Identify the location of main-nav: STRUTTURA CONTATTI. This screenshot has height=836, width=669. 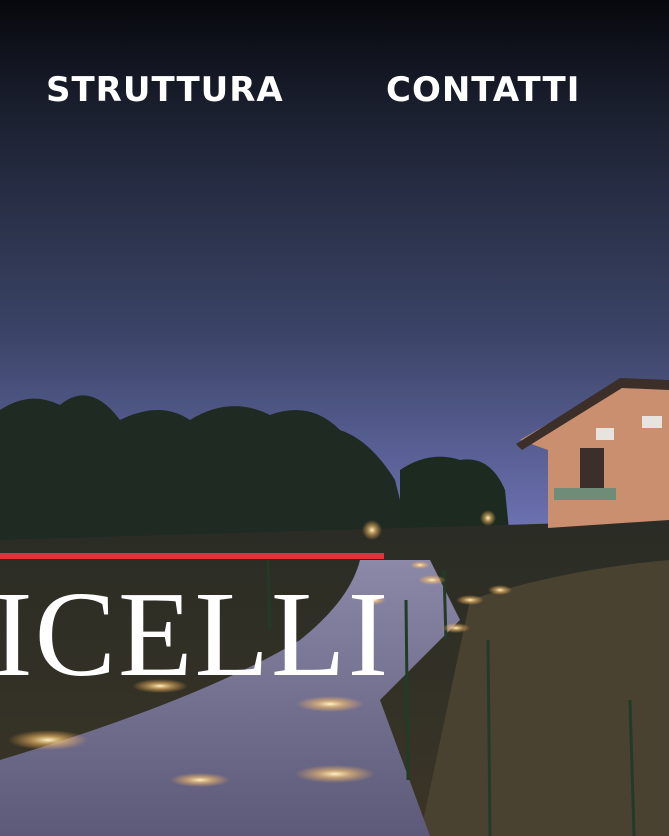
(334, 92).